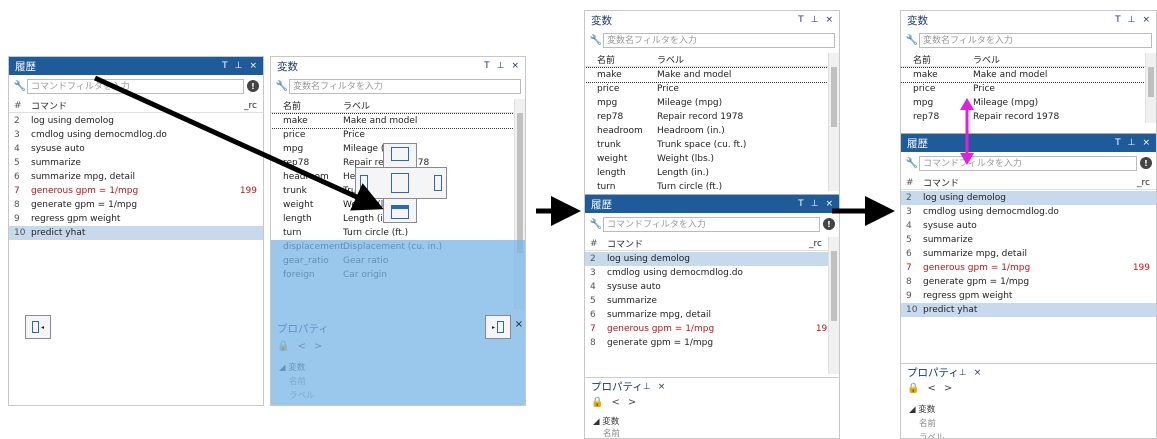  Describe the element at coordinates (38, 327) in the screenshot. I see `dock-left-indicator: ◂` at that location.